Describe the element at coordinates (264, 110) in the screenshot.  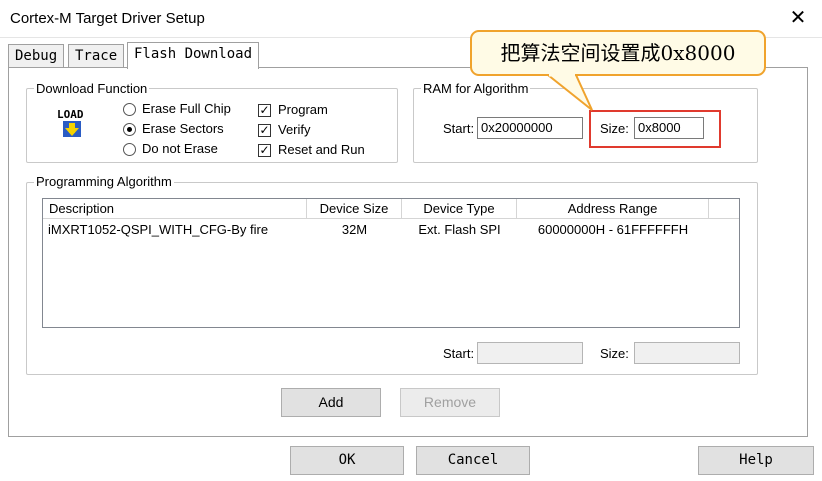
I see `program-checkbox: ✓` at that location.